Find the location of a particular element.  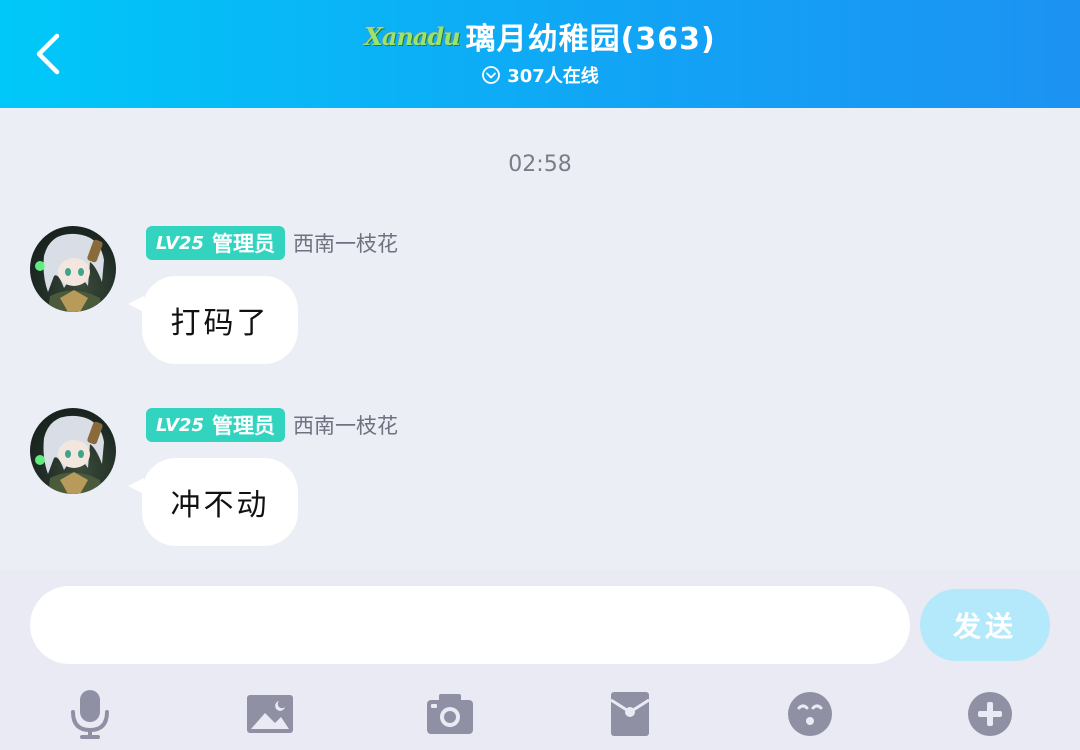

composer-toolbar is located at coordinates (540, 715).